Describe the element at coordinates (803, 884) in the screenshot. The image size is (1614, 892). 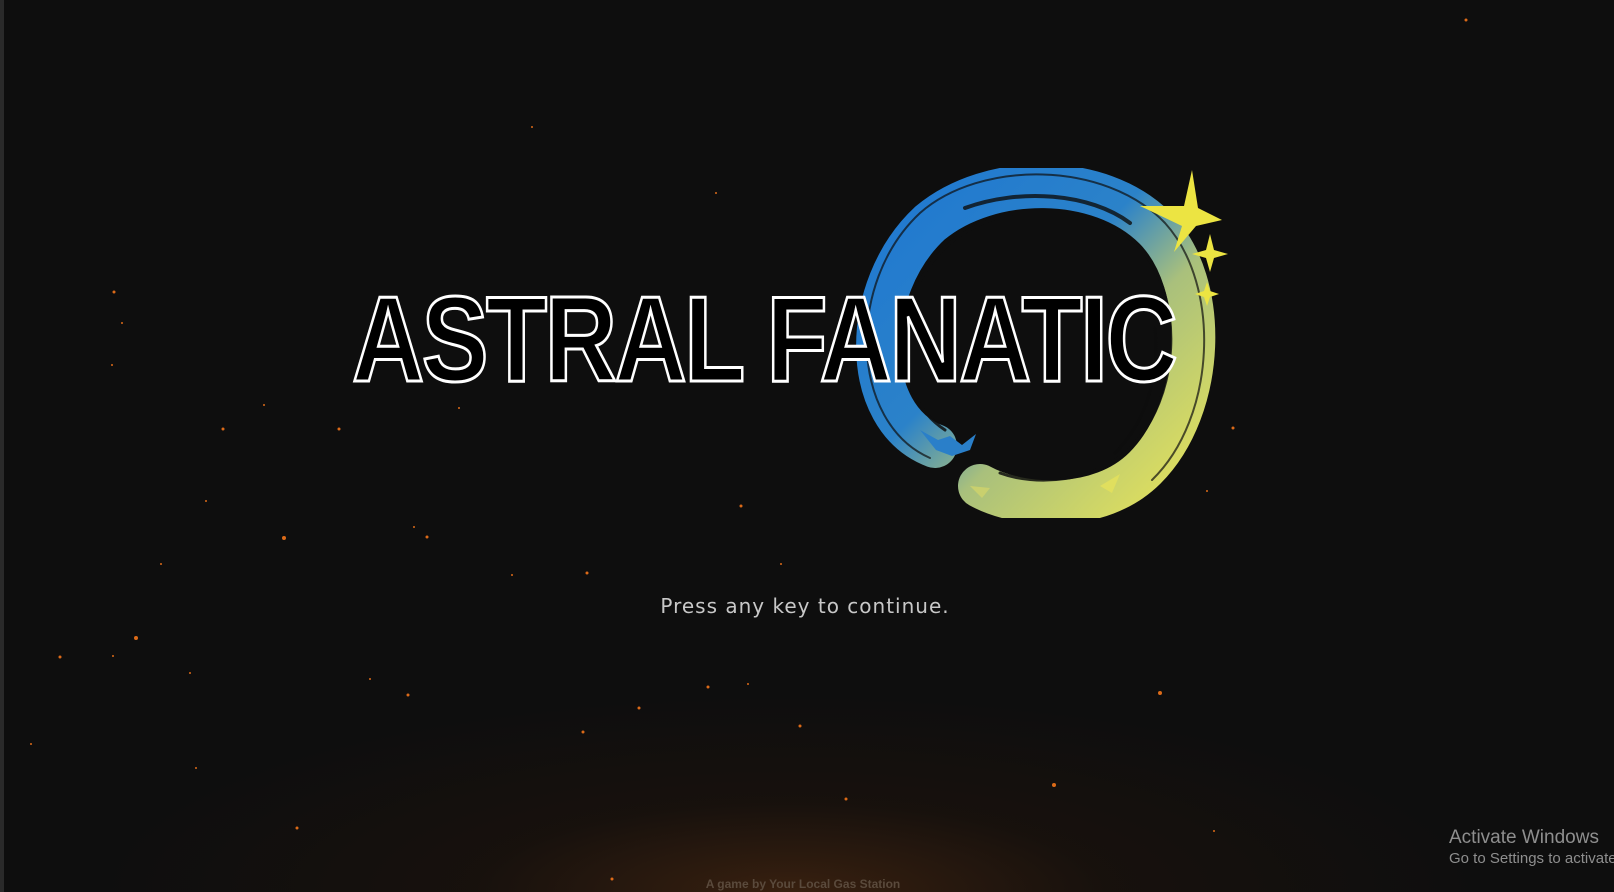
I see `credits-text: A game by Your Local Gas Station` at that location.